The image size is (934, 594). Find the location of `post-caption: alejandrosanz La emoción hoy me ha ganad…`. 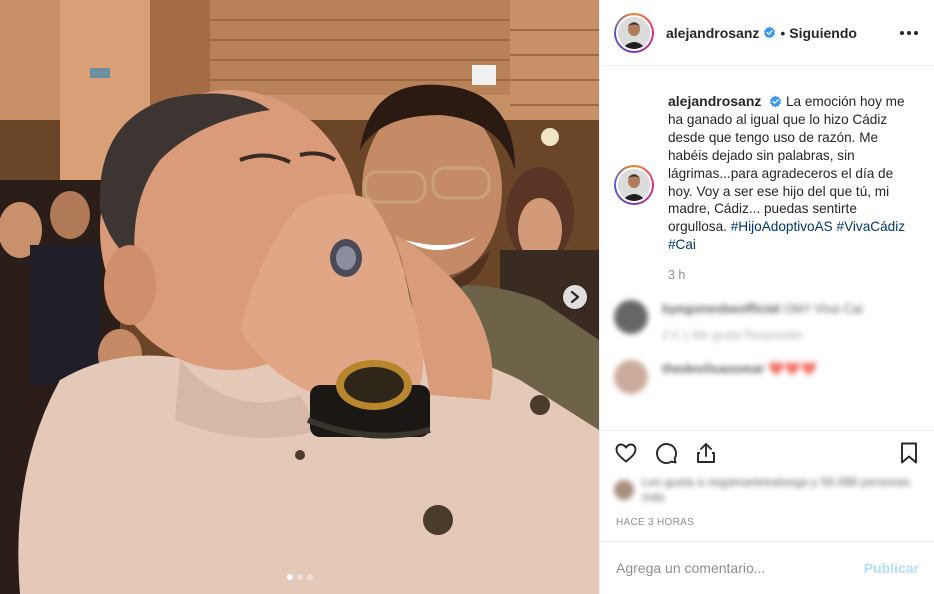

post-caption: alejandrosanz La emoción hoy me ha ganad… is located at coordinates (766, 173).